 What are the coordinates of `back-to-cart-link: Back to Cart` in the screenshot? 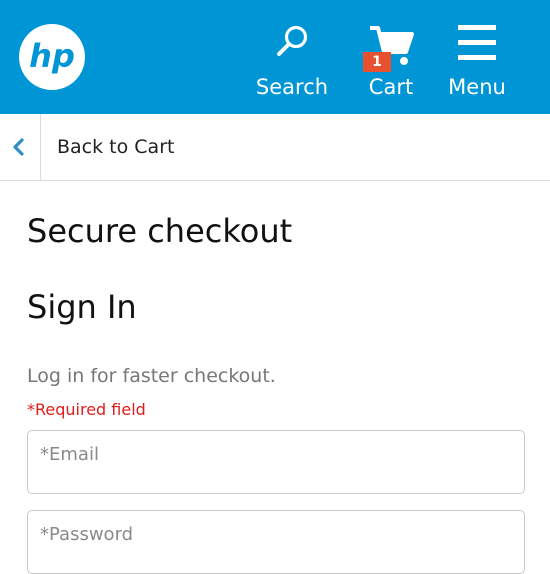 It's located at (275, 147).